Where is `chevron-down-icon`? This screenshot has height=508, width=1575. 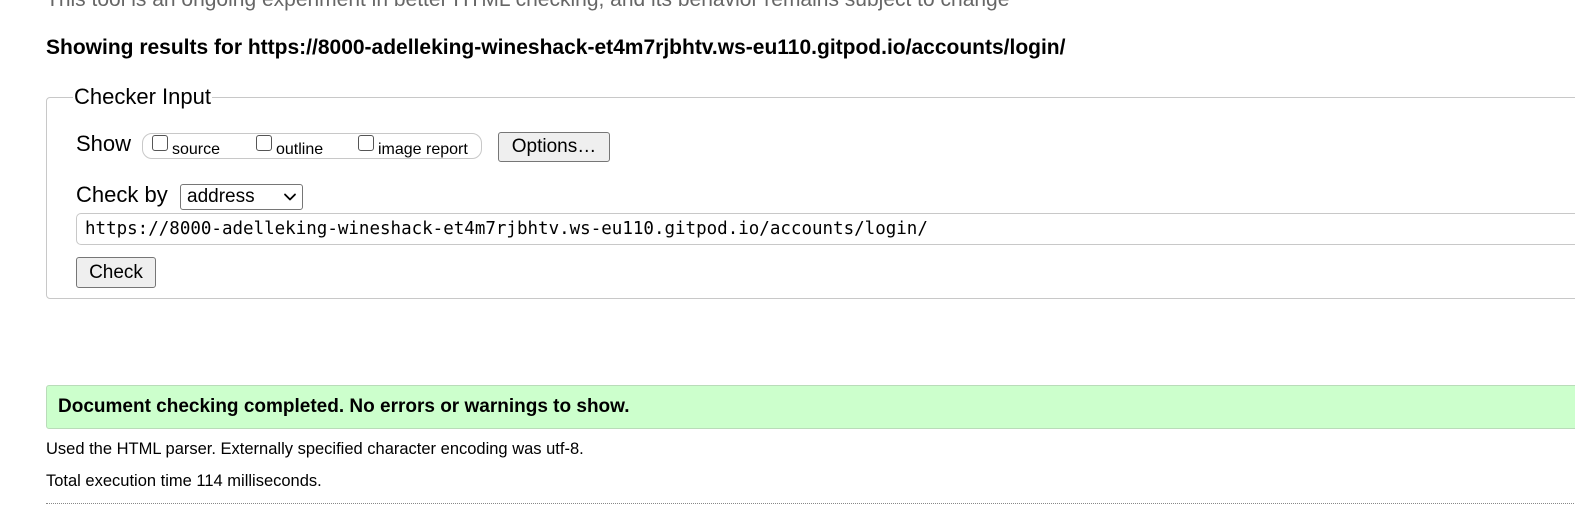 chevron-down-icon is located at coordinates (290, 197).